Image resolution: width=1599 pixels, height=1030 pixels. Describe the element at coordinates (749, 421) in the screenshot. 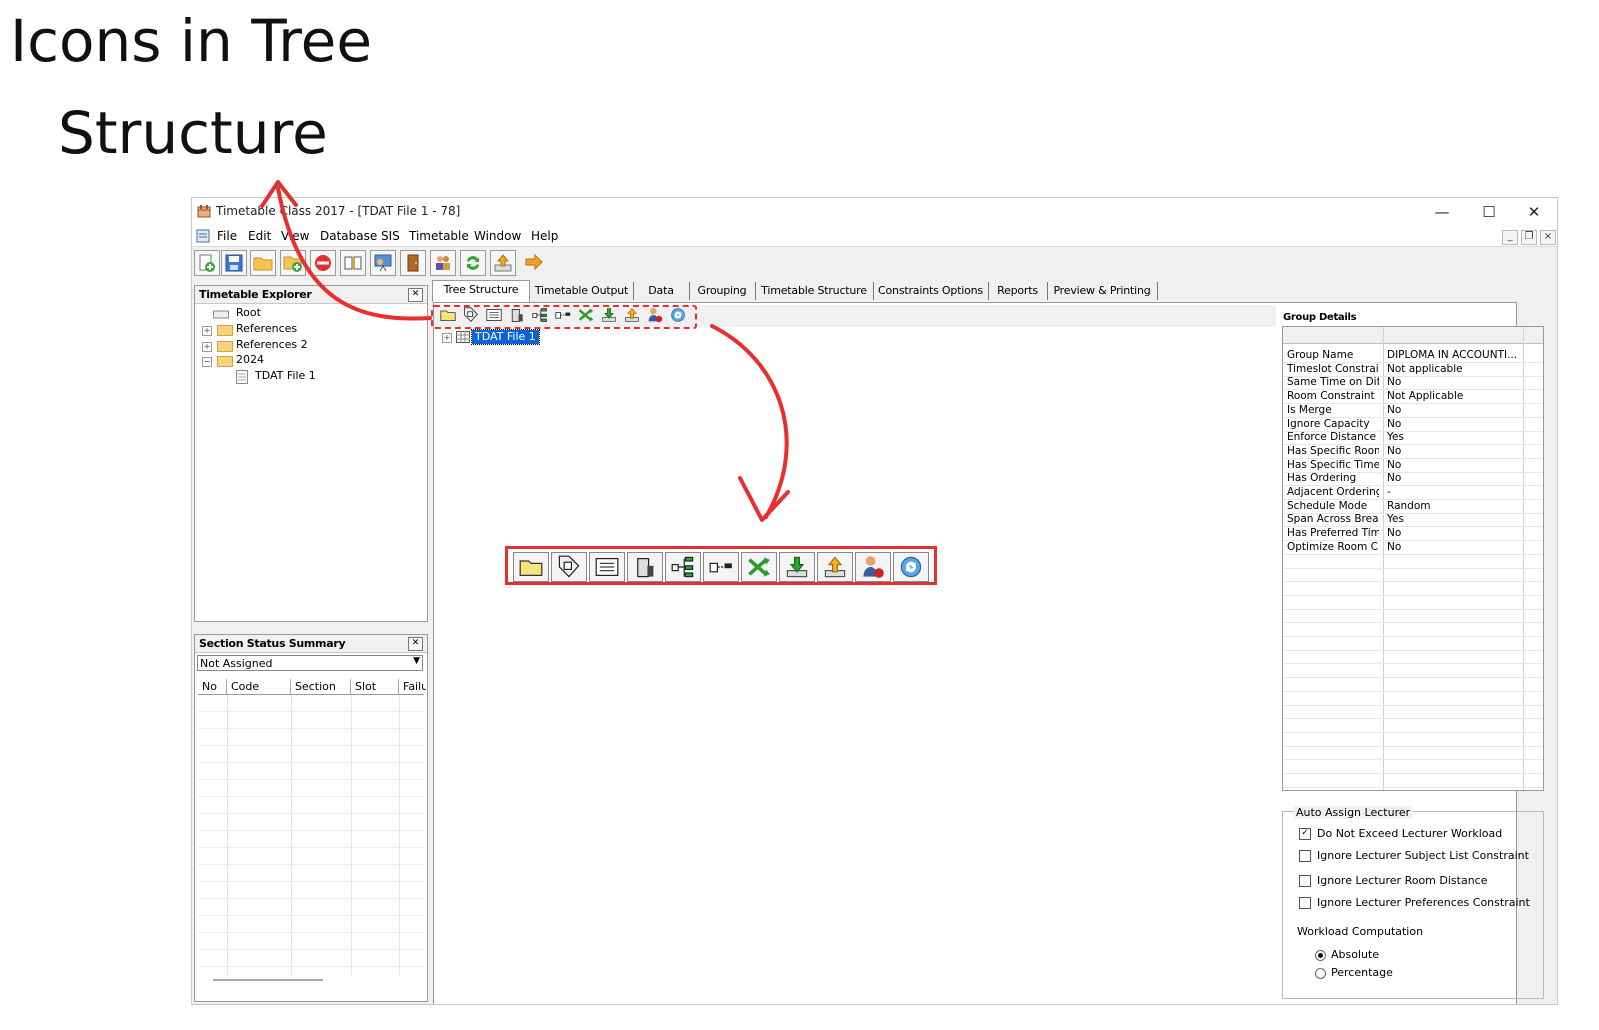

I see `arrow-to-enlarged-icons` at that location.